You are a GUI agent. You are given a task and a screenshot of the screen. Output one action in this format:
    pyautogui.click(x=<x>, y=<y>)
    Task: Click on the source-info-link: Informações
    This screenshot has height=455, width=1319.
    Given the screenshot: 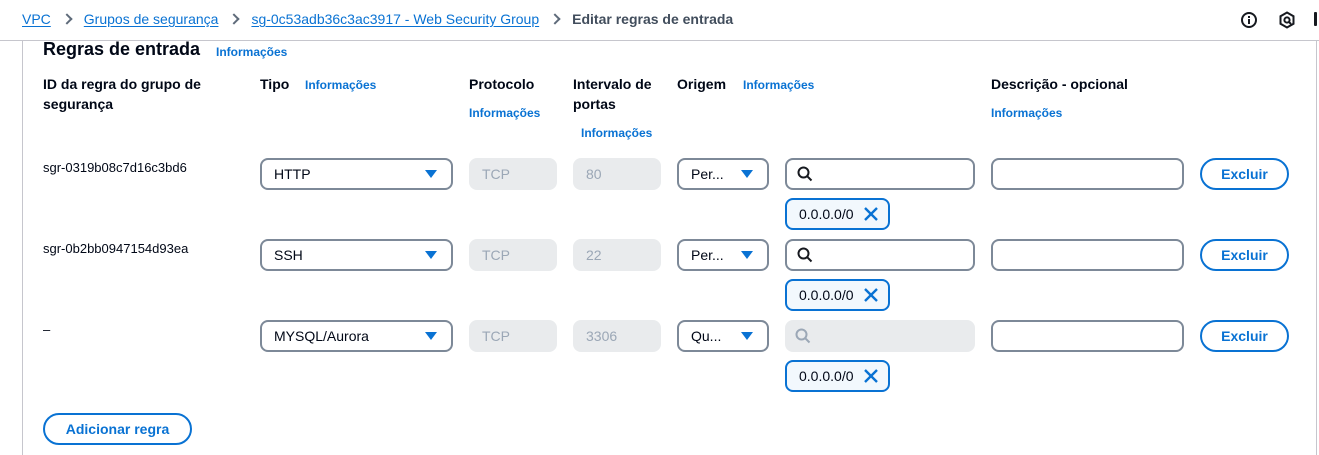 What is the action you would take?
    pyautogui.click(x=778, y=85)
    